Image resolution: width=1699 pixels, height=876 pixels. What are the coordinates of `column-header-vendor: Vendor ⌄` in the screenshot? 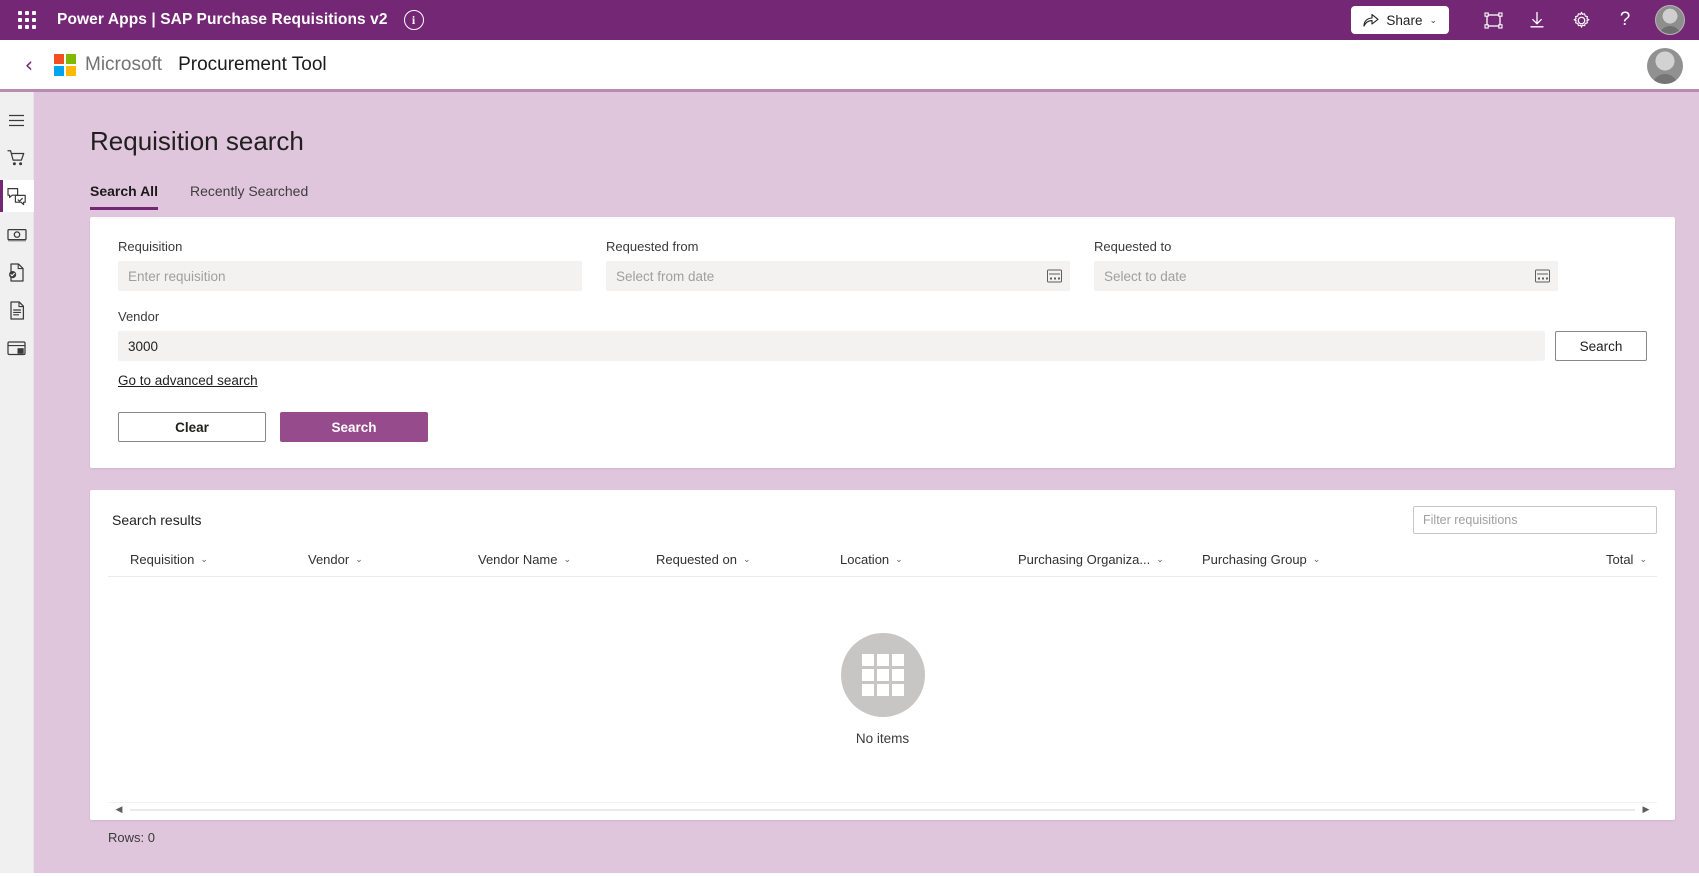 It's located at (393, 559).